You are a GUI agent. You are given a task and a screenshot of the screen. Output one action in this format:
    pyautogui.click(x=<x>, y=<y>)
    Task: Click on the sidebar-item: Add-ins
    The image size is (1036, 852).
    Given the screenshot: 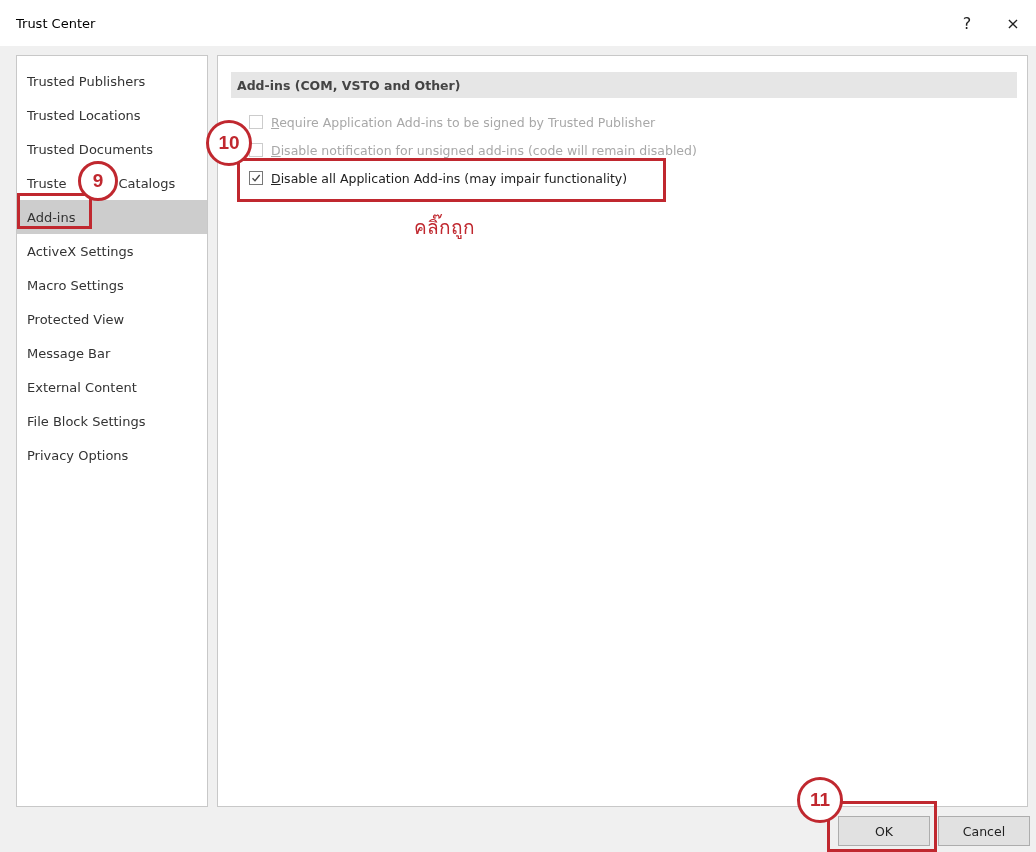 What is the action you would take?
    pyautogui.click(x=112, y=217)
    